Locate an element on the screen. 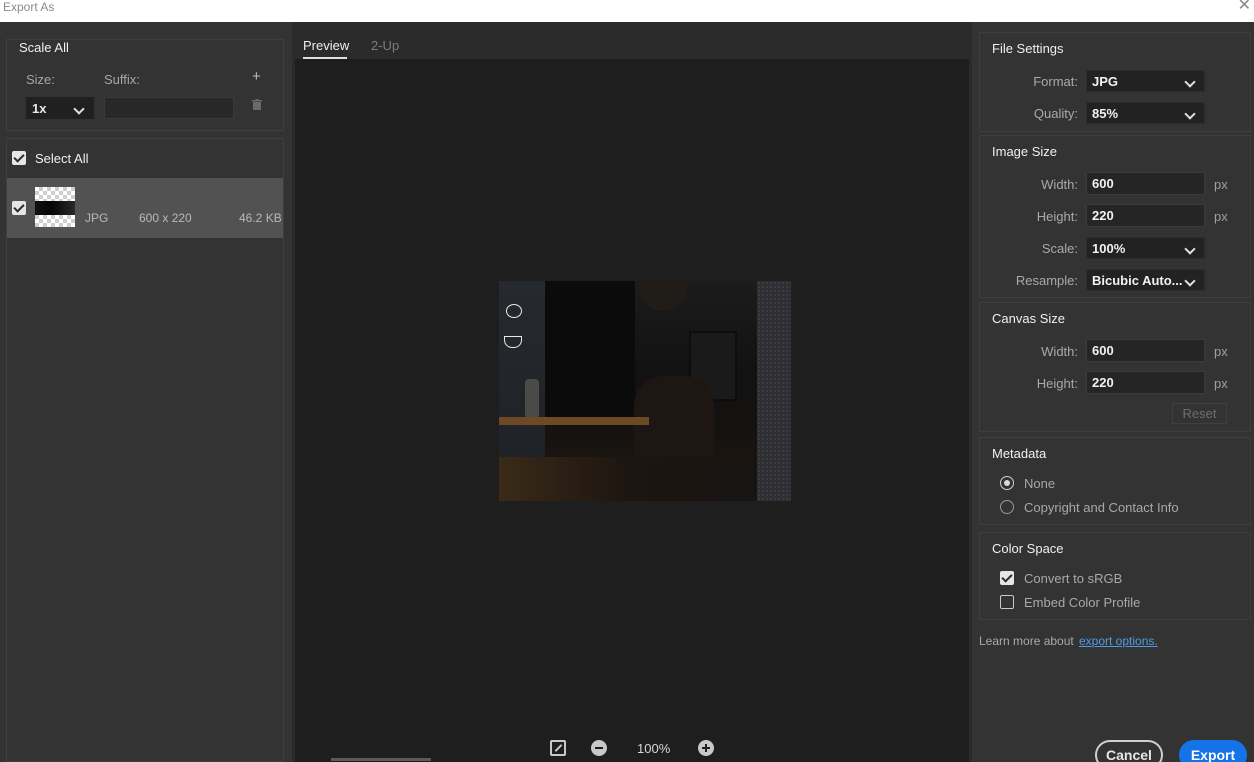 This screenshot has height=762, width=1254. scale-all-title: Scale All is located at coordinates (44, 47).